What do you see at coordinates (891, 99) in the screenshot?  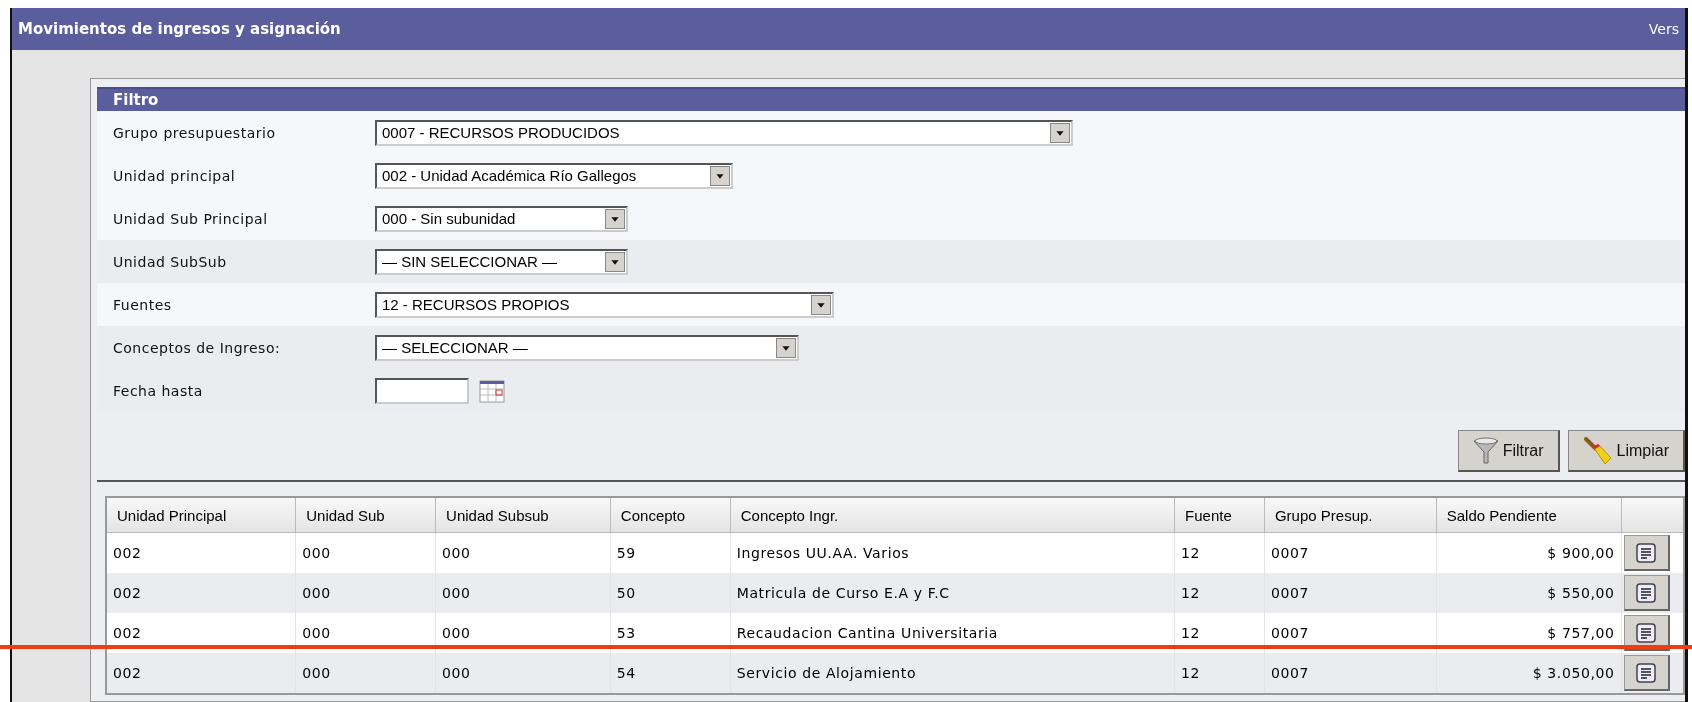 I see `panel-title: Filtro` at bounding box center [891, 99].